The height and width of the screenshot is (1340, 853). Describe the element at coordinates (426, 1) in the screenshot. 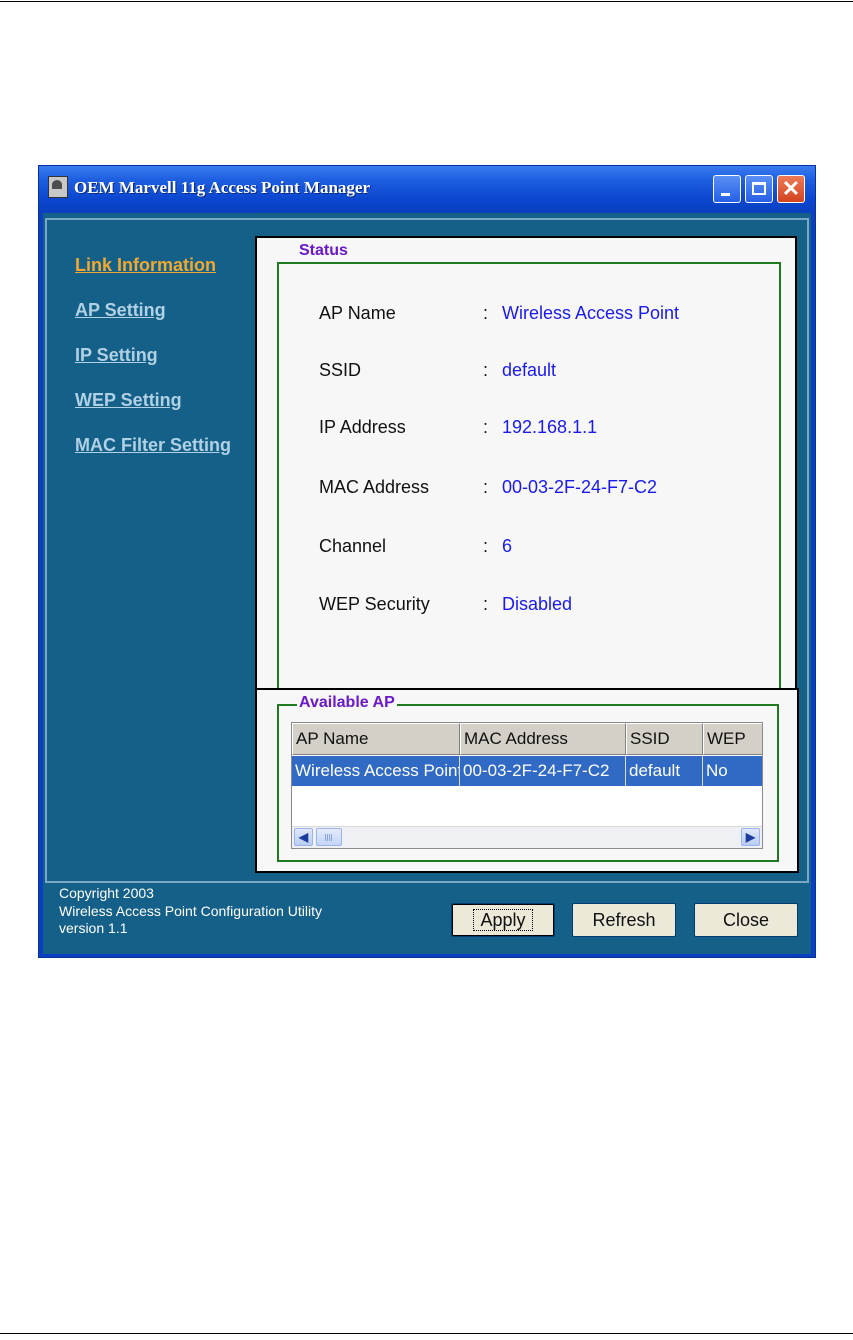

I see `page-top-rule` at that location.